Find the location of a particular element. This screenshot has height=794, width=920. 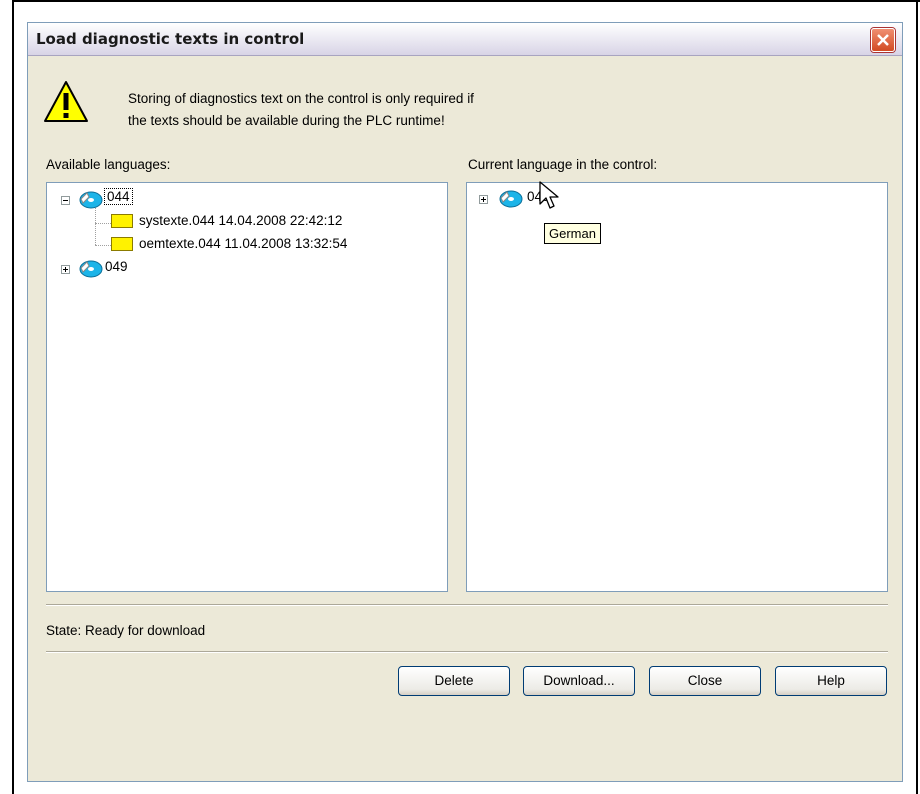

available-languages-label: Available languages: is located at coordinates (108, 164).